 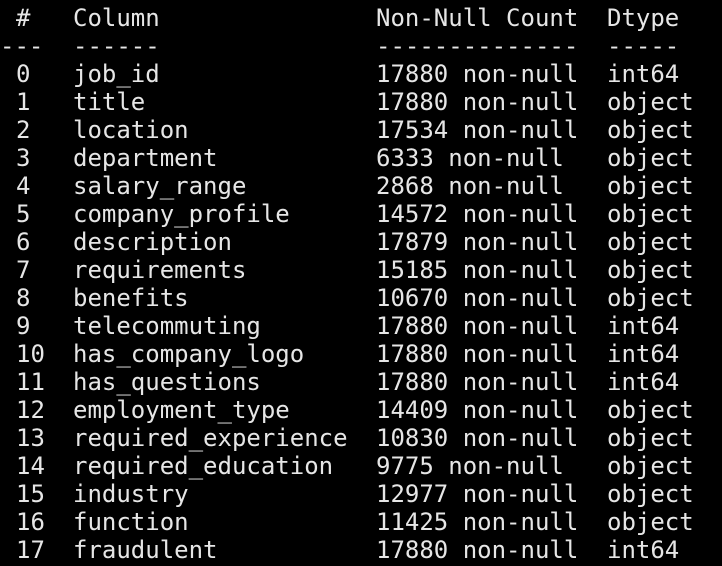 I want to click on row-index: 4, so click(x=23, y=186).